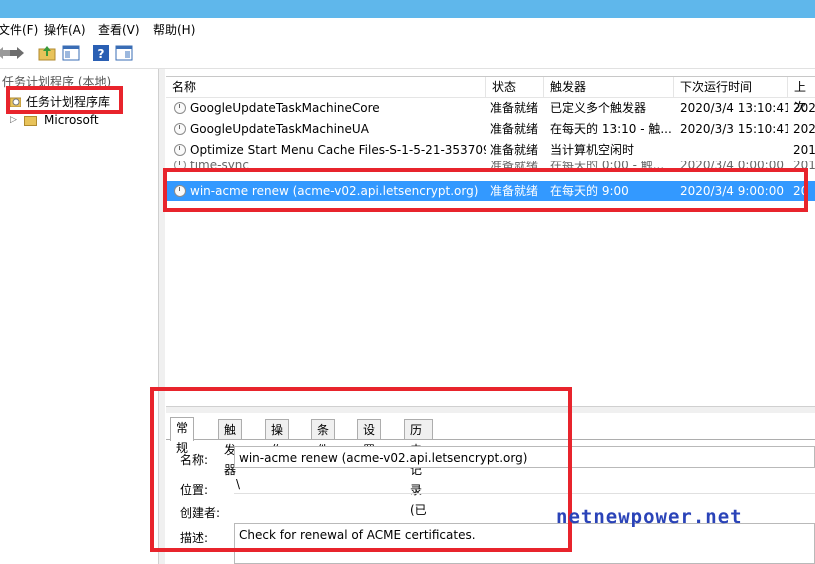 This screenshot has height=564, width=815. I want to click on column-header-status: 状态, so click(515, 87).